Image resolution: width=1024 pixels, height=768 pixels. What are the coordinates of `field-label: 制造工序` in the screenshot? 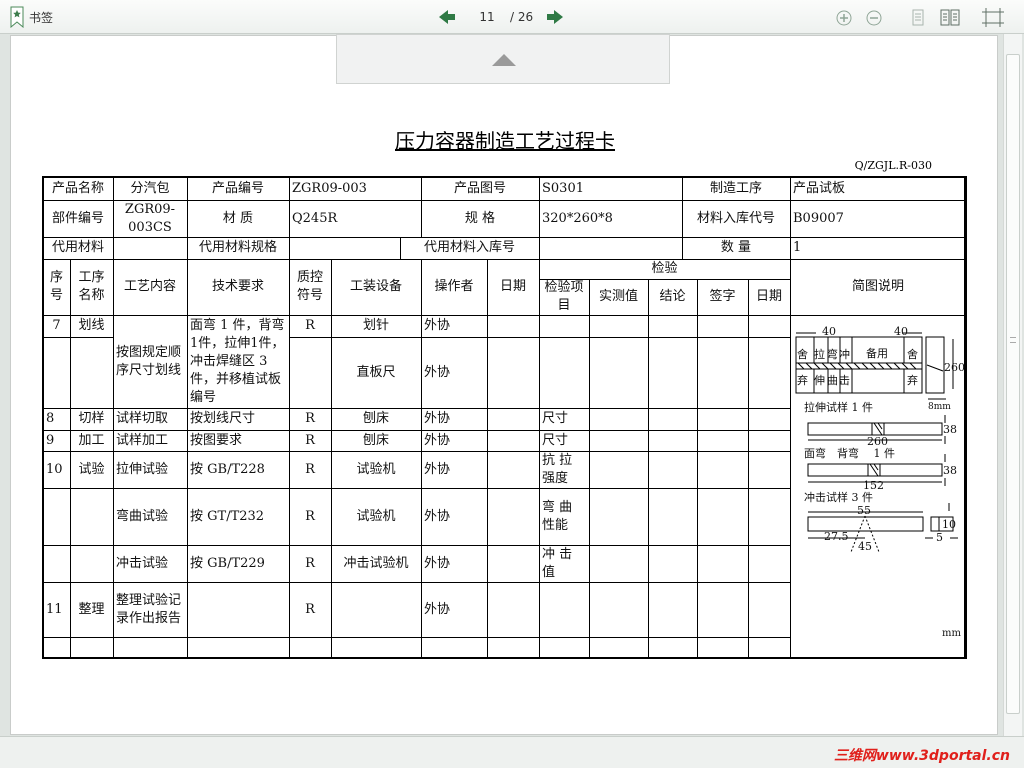 It's located at (736, 189).